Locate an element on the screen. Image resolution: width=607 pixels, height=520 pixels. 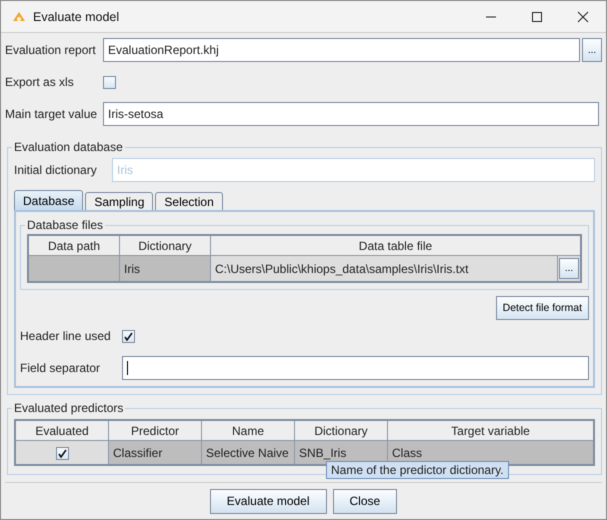
column-header: Data path is located at coordinates (74, 245).